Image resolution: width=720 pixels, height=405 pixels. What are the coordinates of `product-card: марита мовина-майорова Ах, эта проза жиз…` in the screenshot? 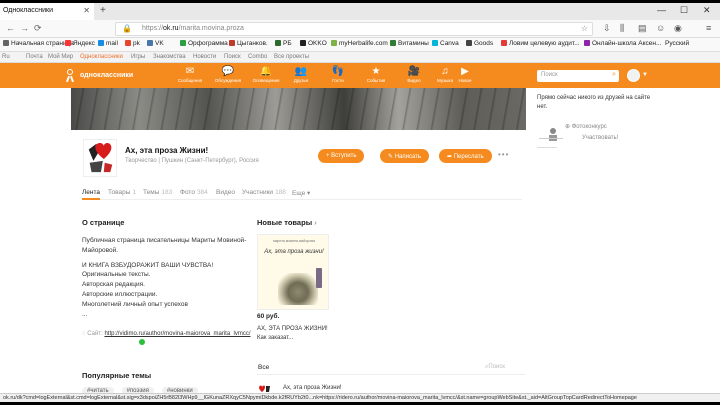 It's located at (293, 272).